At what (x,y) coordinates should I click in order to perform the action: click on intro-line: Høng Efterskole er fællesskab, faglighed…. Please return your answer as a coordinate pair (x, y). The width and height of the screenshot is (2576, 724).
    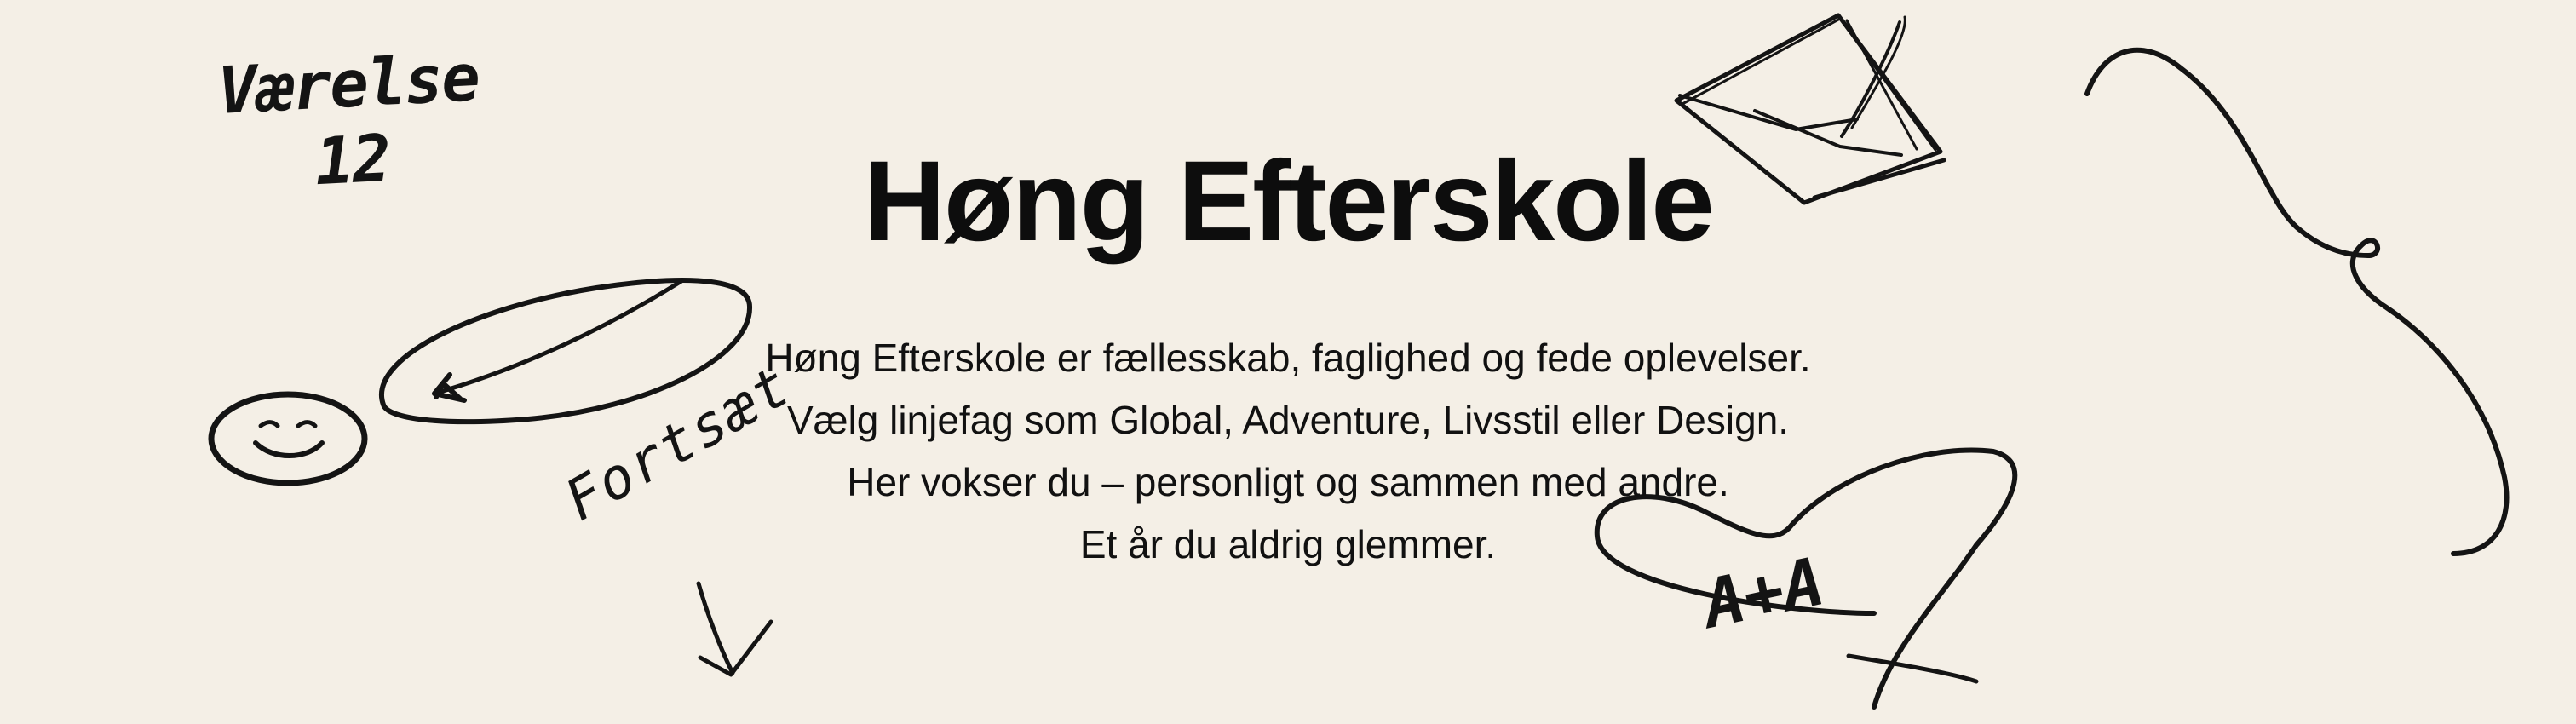
    Looking at the image, I should click on (1288, 358).